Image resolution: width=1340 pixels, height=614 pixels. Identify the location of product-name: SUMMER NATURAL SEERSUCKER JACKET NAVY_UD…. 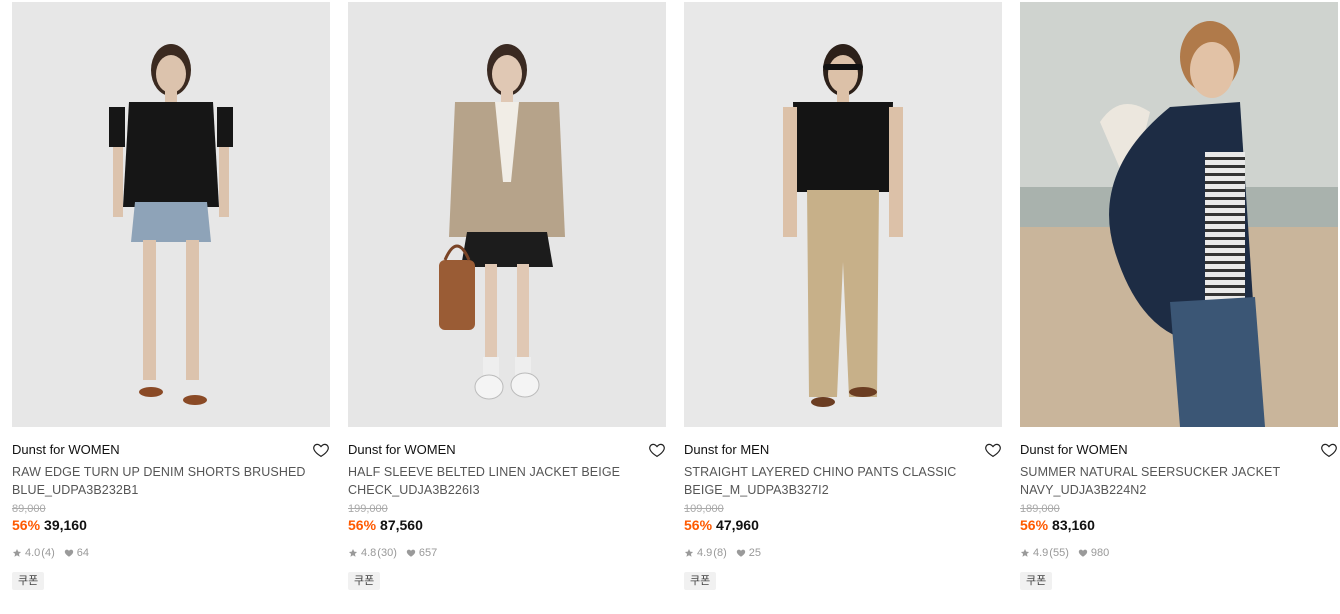
(1179, 481).